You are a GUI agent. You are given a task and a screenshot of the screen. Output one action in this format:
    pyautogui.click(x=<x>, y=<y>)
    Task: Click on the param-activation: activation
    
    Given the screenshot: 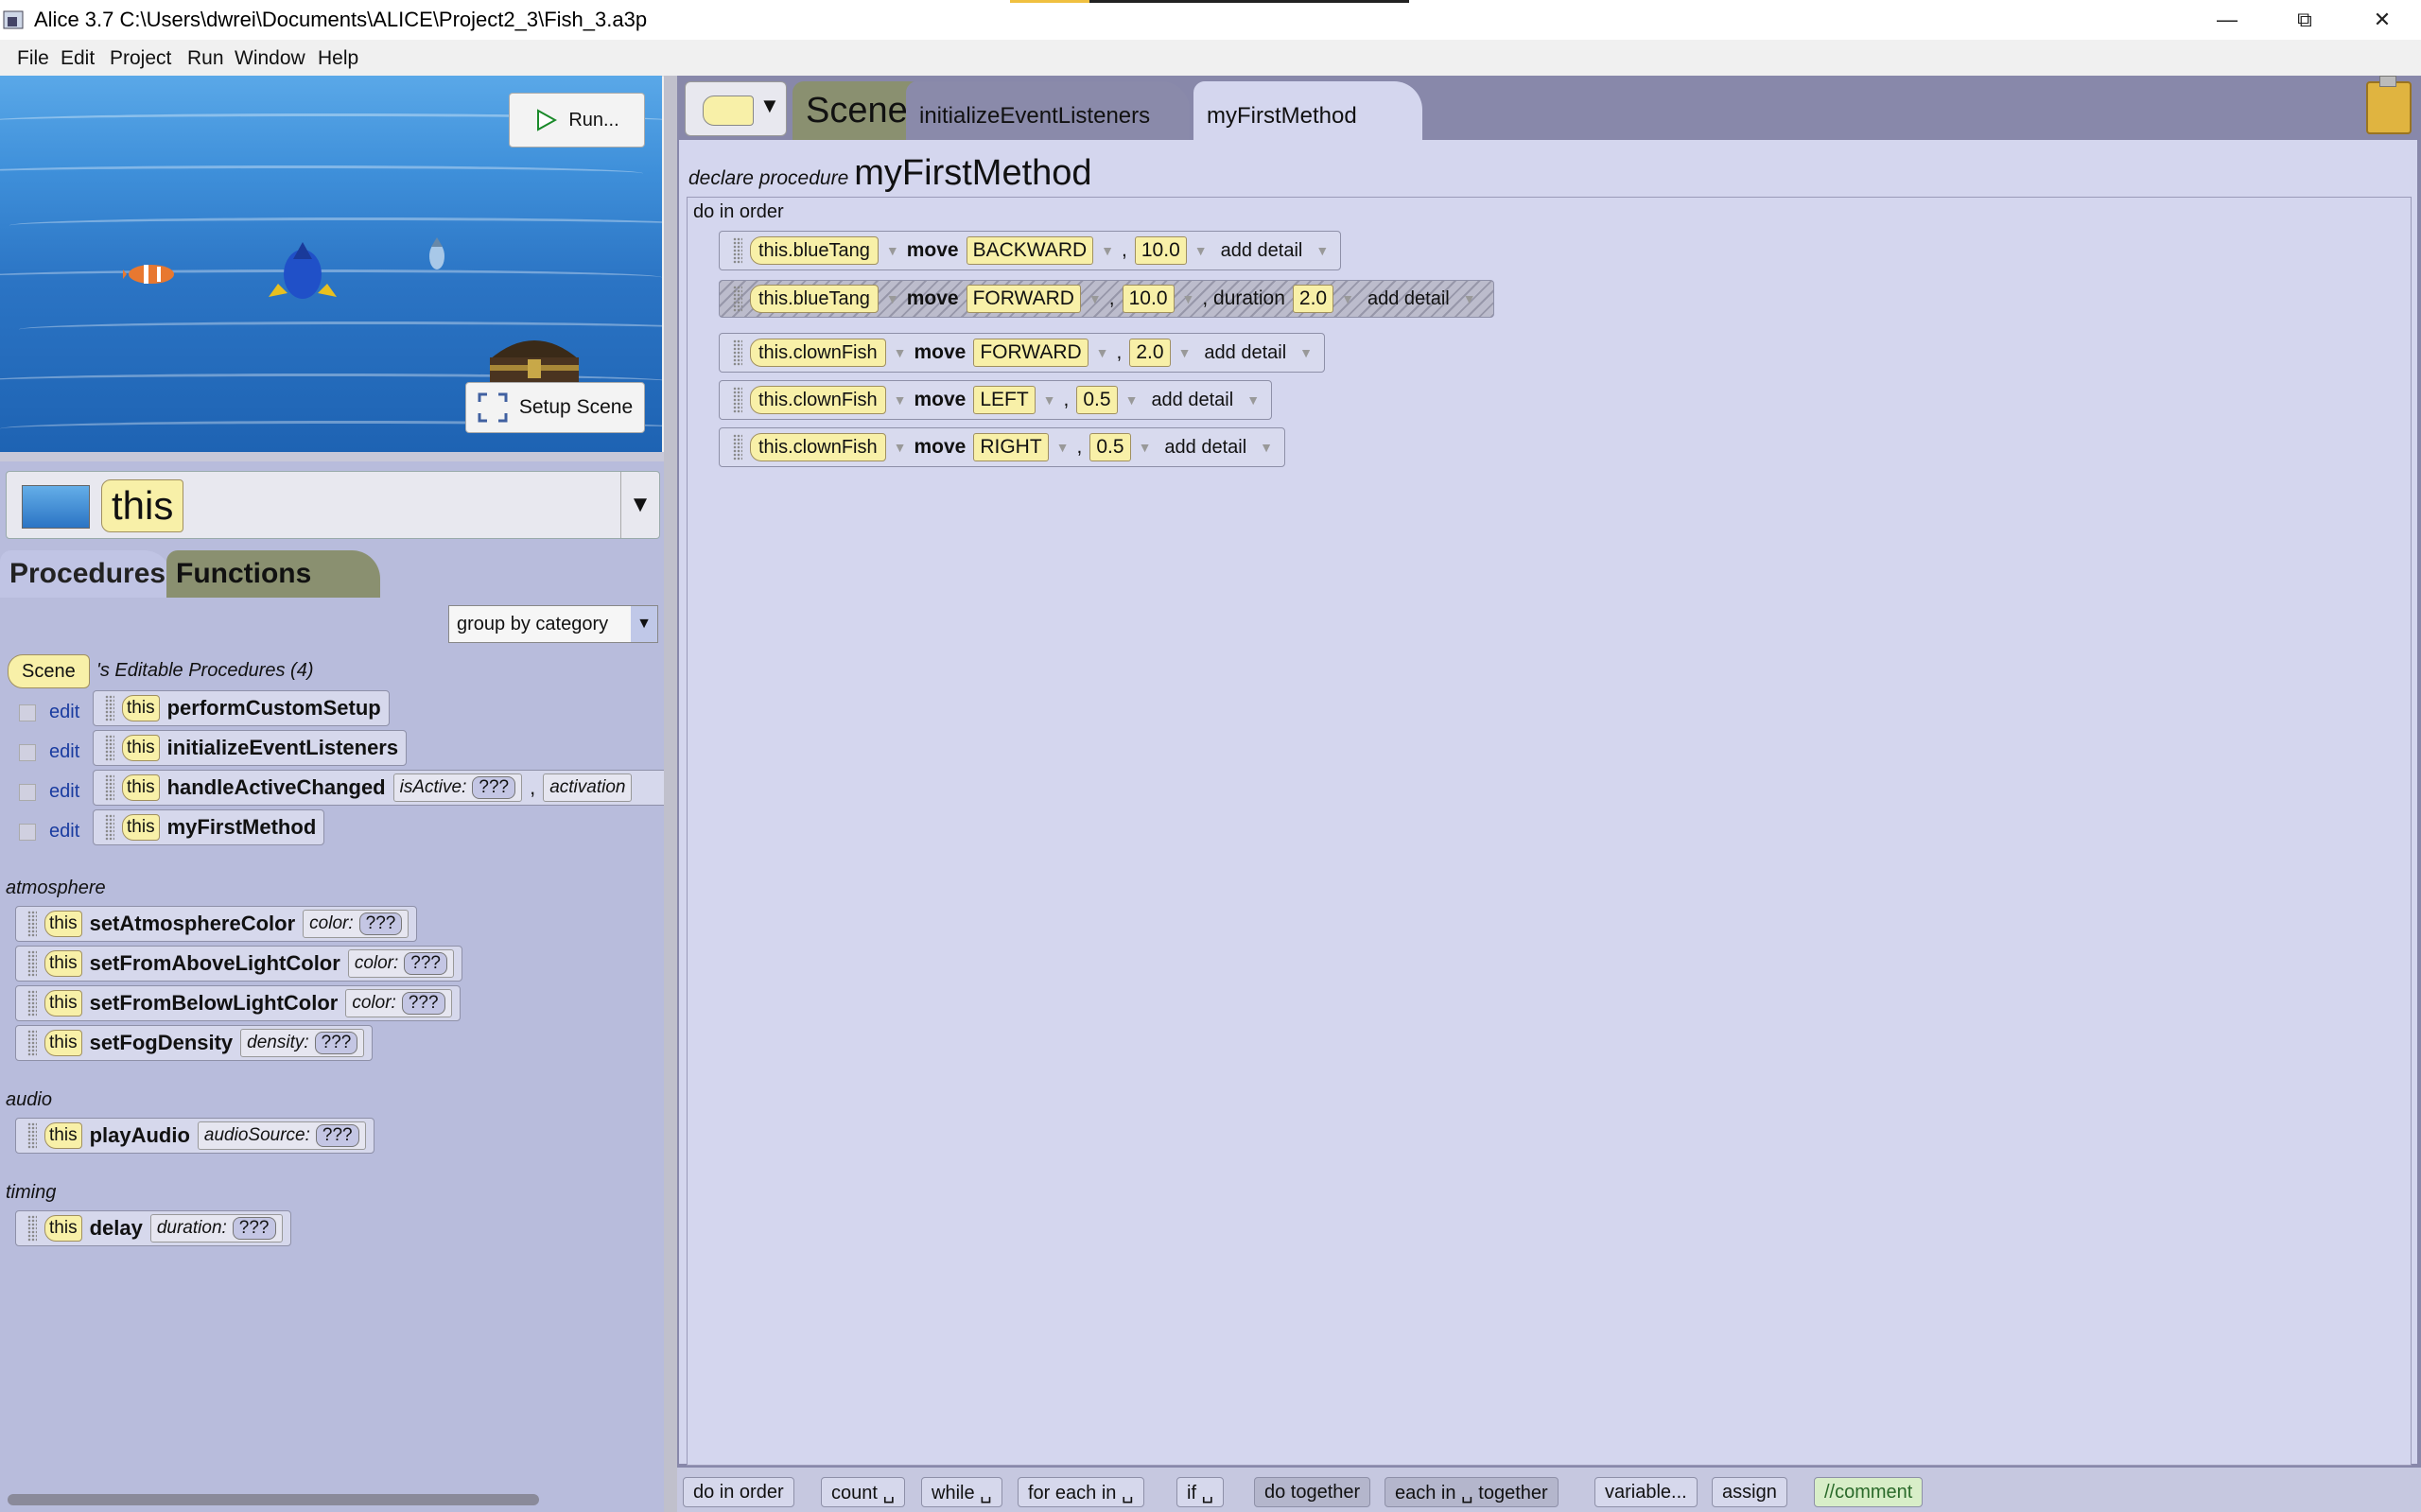 What is the action you would take?
    pyautogui.click(x=588, y=787)
    